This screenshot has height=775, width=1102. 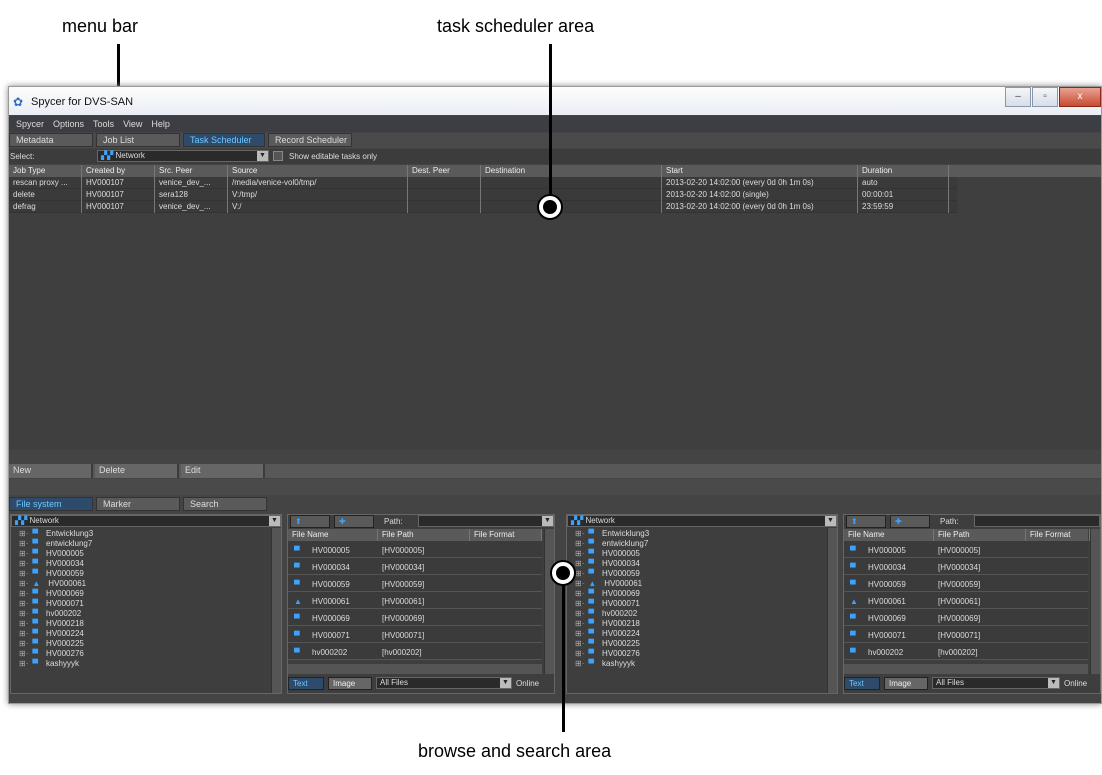 What do you see at coordinates (160, 124) in the screenshot?
I see `menu-help: Help` at bounding box center [160, 124].